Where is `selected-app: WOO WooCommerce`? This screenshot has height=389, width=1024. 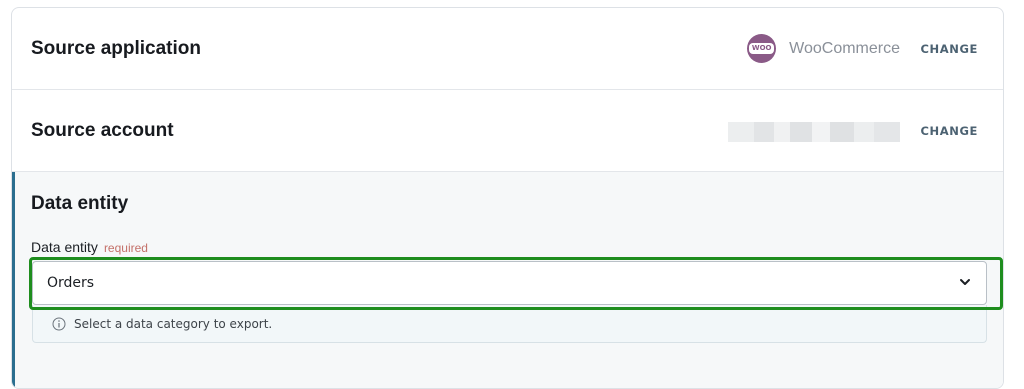
selected-app: WOO WooCommerce is located at coordinates (823, 48).